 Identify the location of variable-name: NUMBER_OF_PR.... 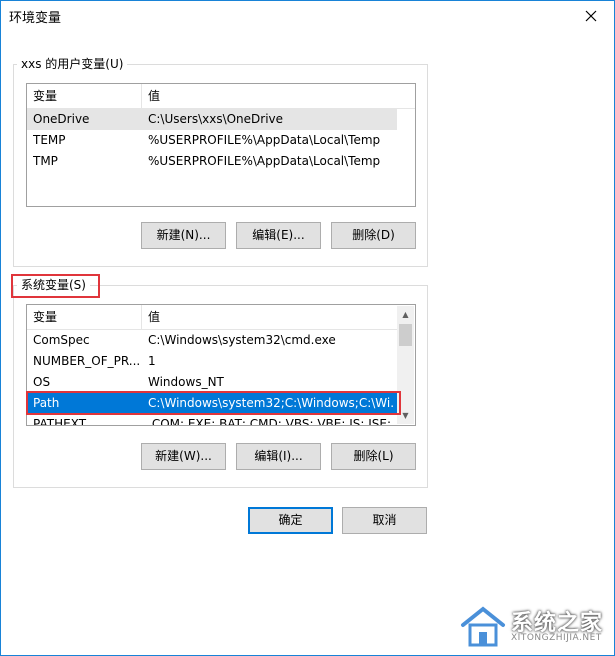
(87, 361).